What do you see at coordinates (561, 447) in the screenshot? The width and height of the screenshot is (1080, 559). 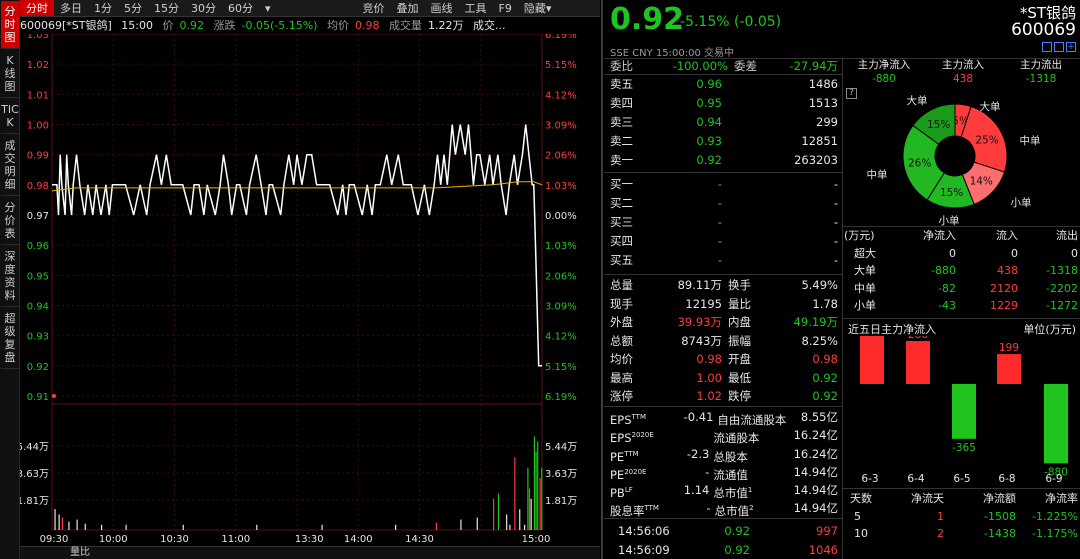 I see `volume-tick-right: 5.44万` at bounding box center [561, 447].